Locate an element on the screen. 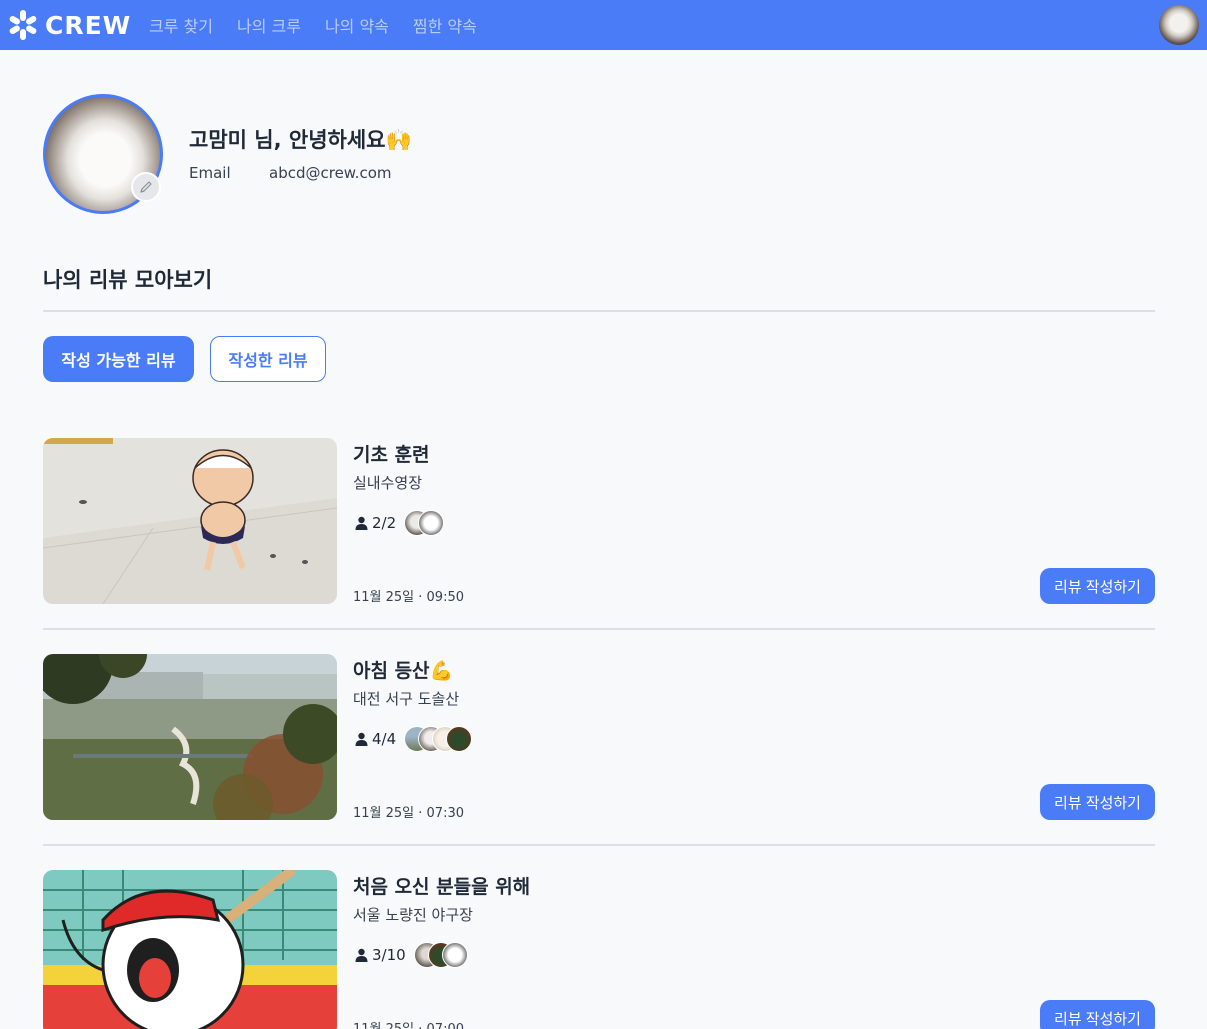 The image size is (1207, 1029). email-label: Email is located at coordinates (210, 173).